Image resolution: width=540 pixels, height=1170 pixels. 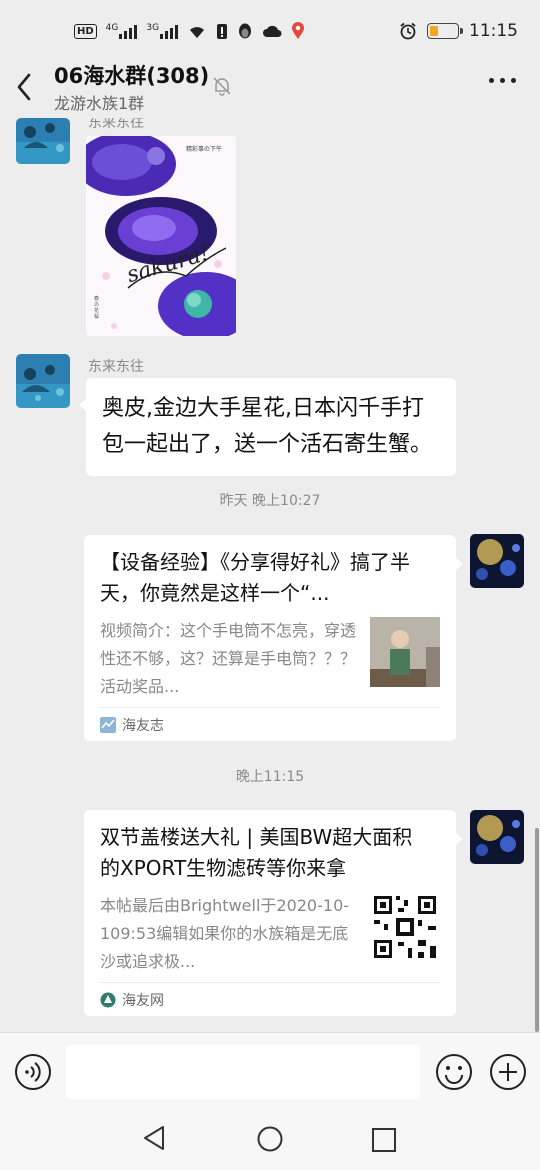 What do you see at coordinates (491, 80) in the screenshot?
I see `more-icon` at bounding box center [491, 80].